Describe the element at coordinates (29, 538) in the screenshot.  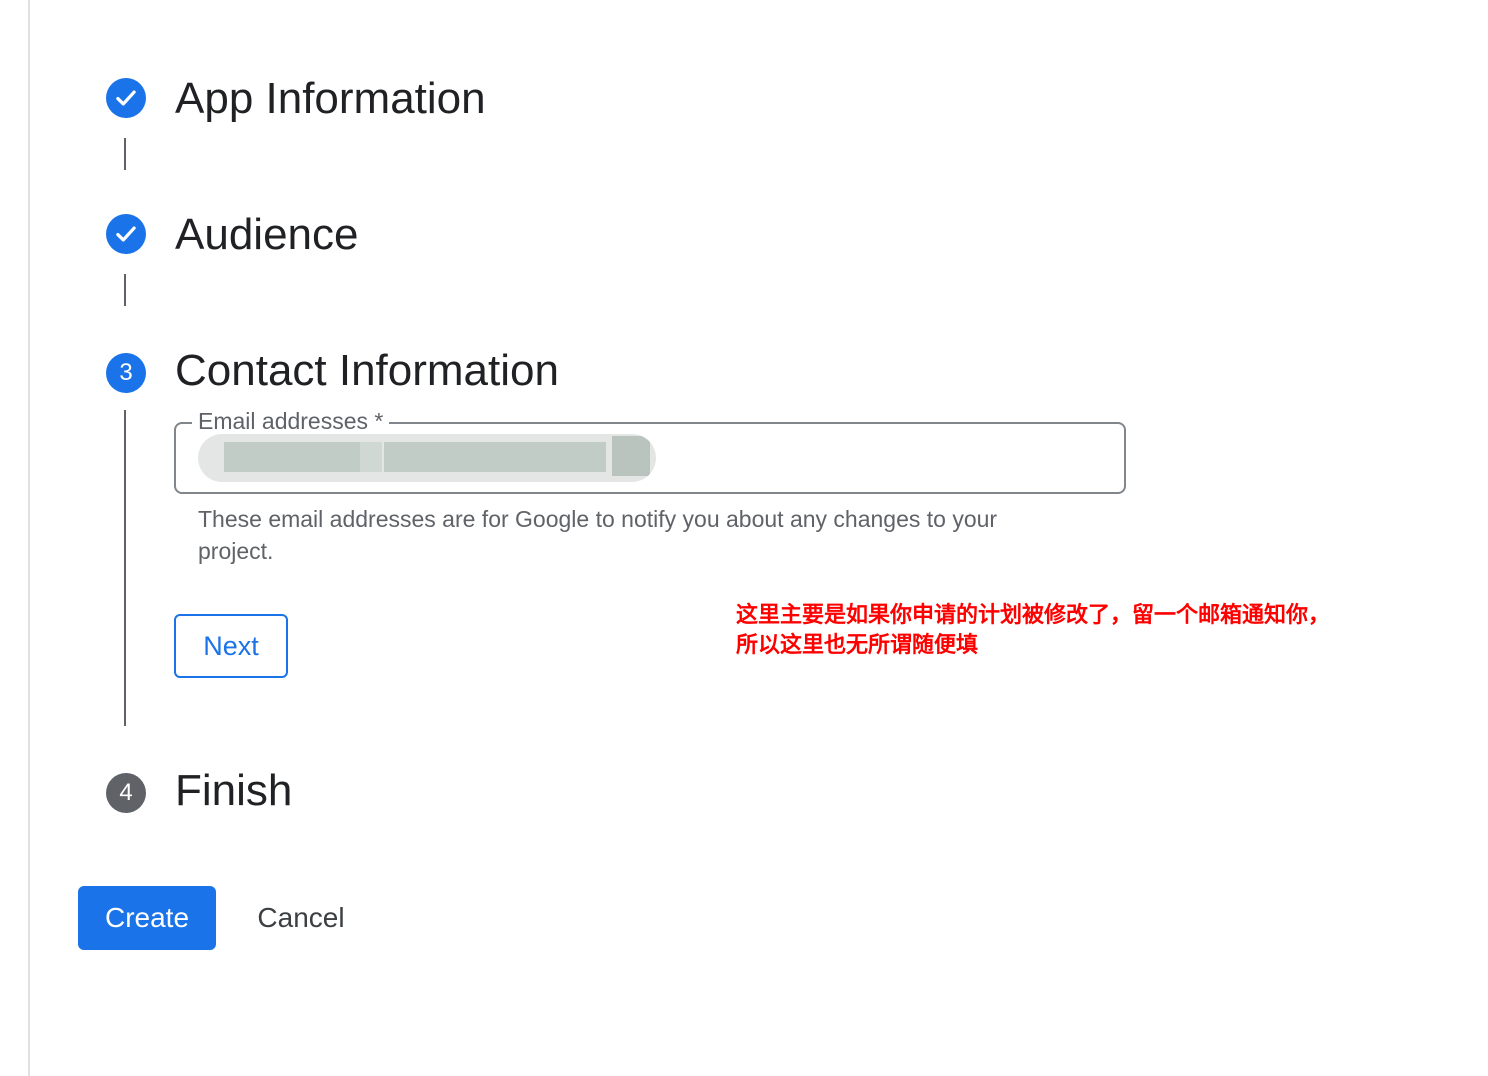
I see `panel-left-border` at that location.